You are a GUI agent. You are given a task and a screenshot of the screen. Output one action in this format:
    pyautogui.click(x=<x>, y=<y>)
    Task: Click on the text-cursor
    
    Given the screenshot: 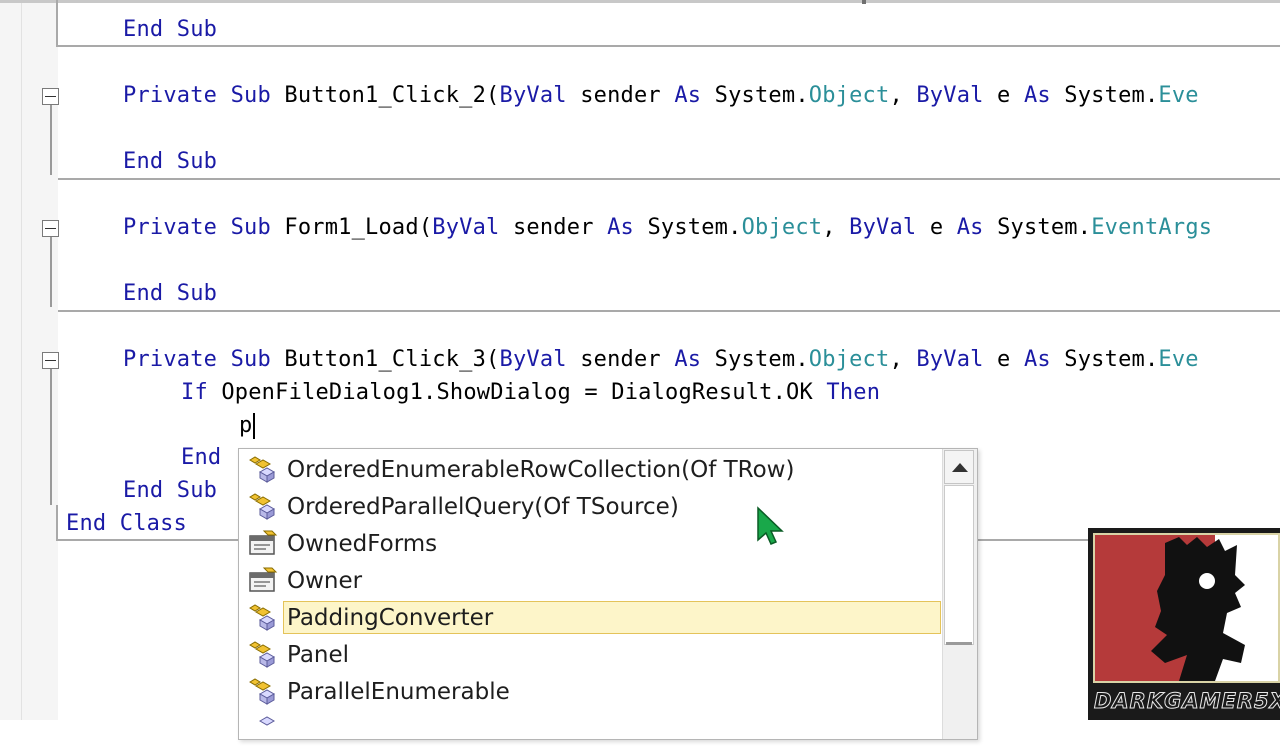 What is the action you would take?
    pyautogui.click(x=254, y=426)
    